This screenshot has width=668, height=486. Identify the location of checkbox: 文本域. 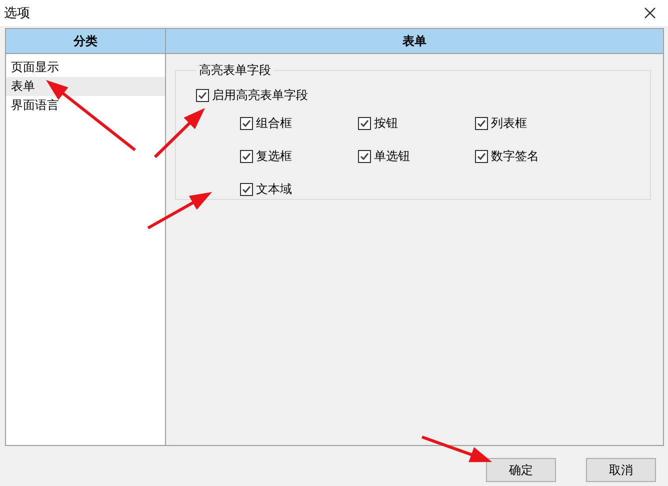
(299, 189).